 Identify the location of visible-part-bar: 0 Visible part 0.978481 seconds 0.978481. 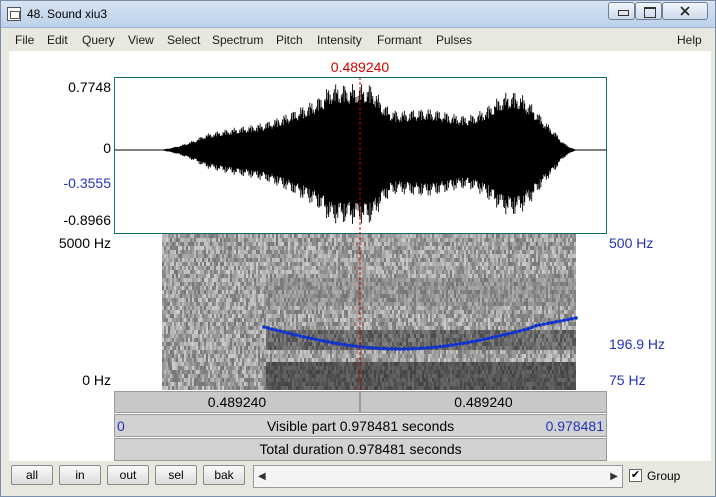
(360, 425).